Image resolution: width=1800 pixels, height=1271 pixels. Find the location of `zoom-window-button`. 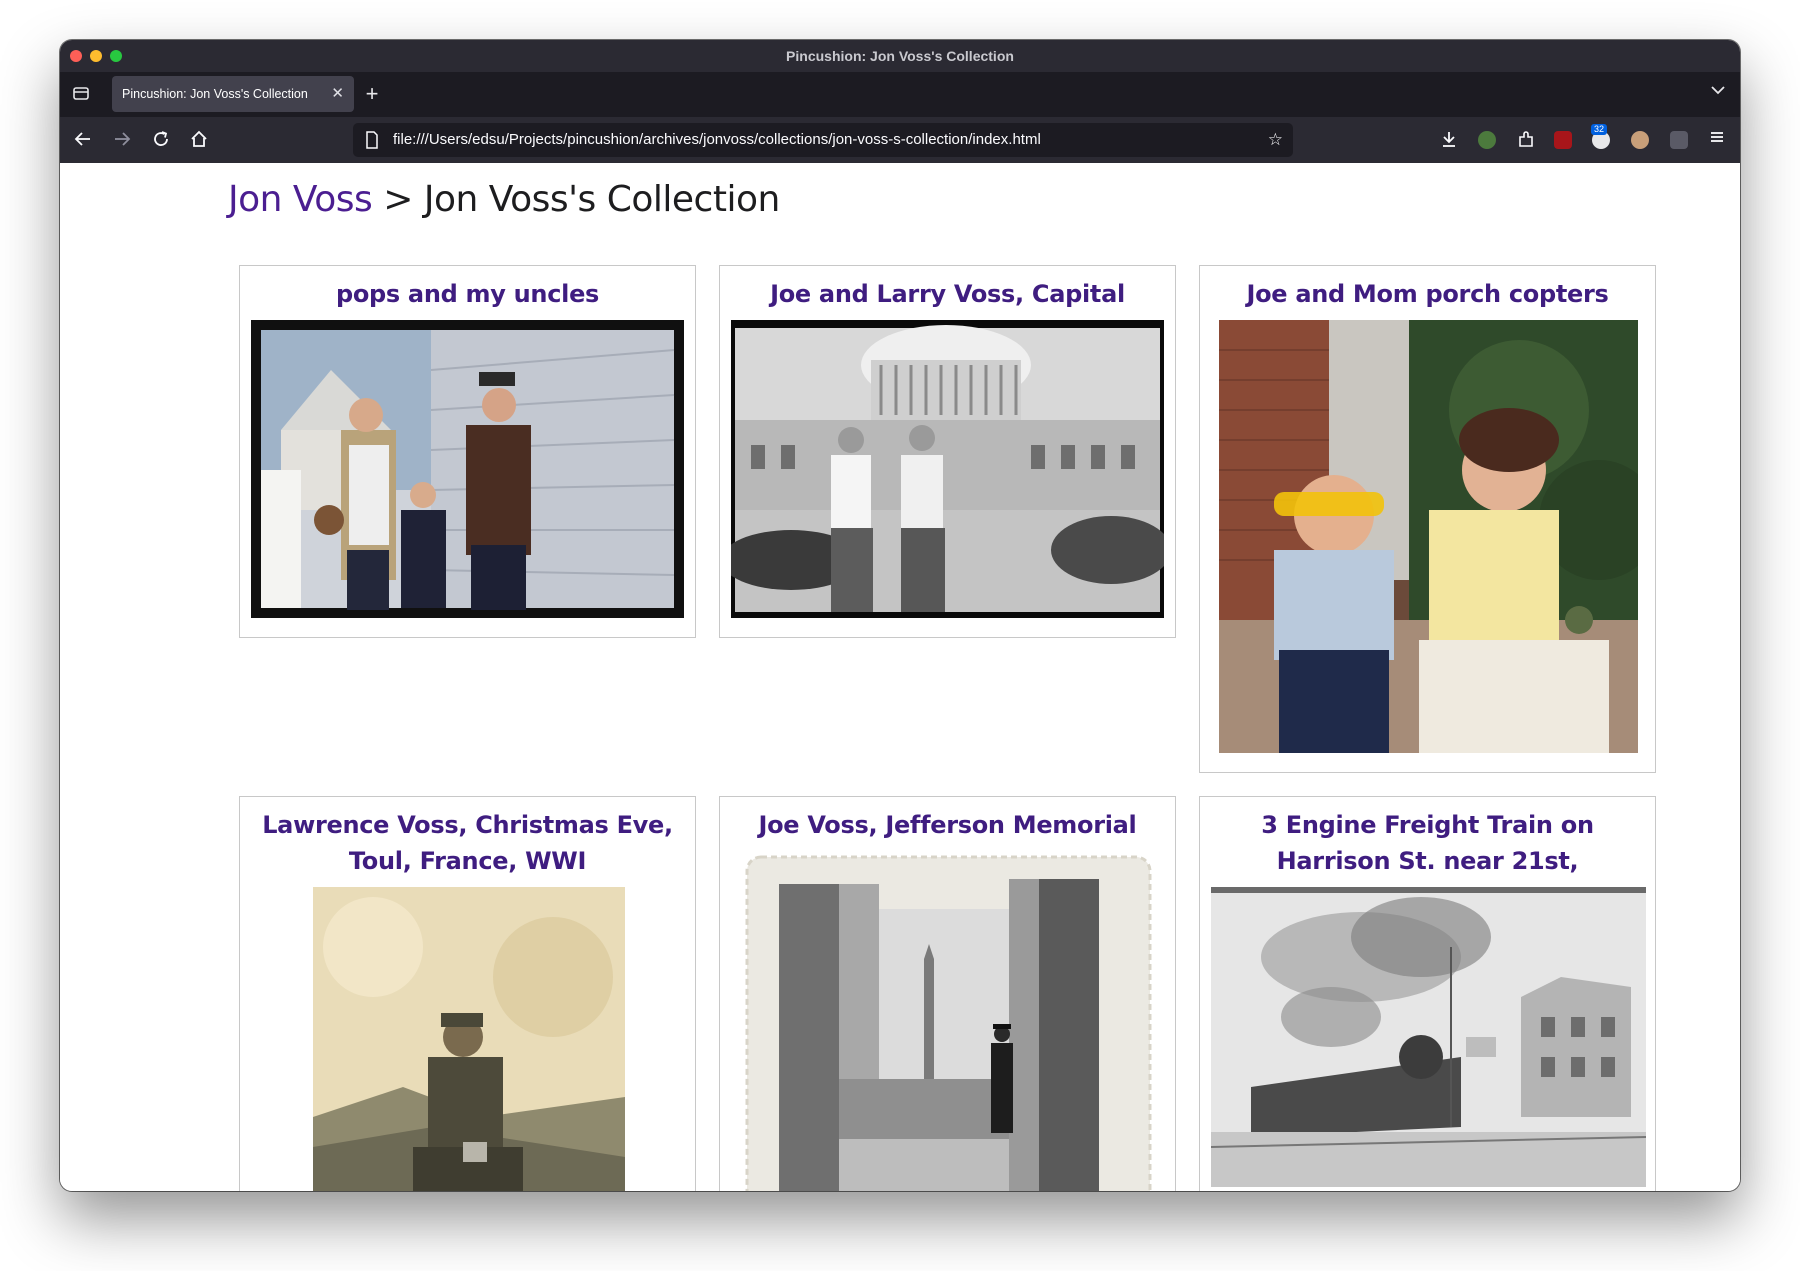

zoom-window-button is located at coordinates (116, 56).